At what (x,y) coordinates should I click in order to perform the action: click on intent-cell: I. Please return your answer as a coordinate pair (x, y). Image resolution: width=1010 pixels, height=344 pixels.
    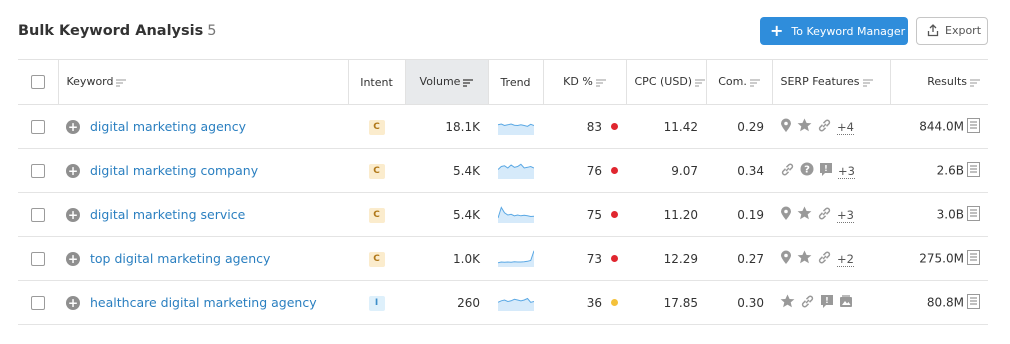
    Looking at the image, I should click on (376, 303).